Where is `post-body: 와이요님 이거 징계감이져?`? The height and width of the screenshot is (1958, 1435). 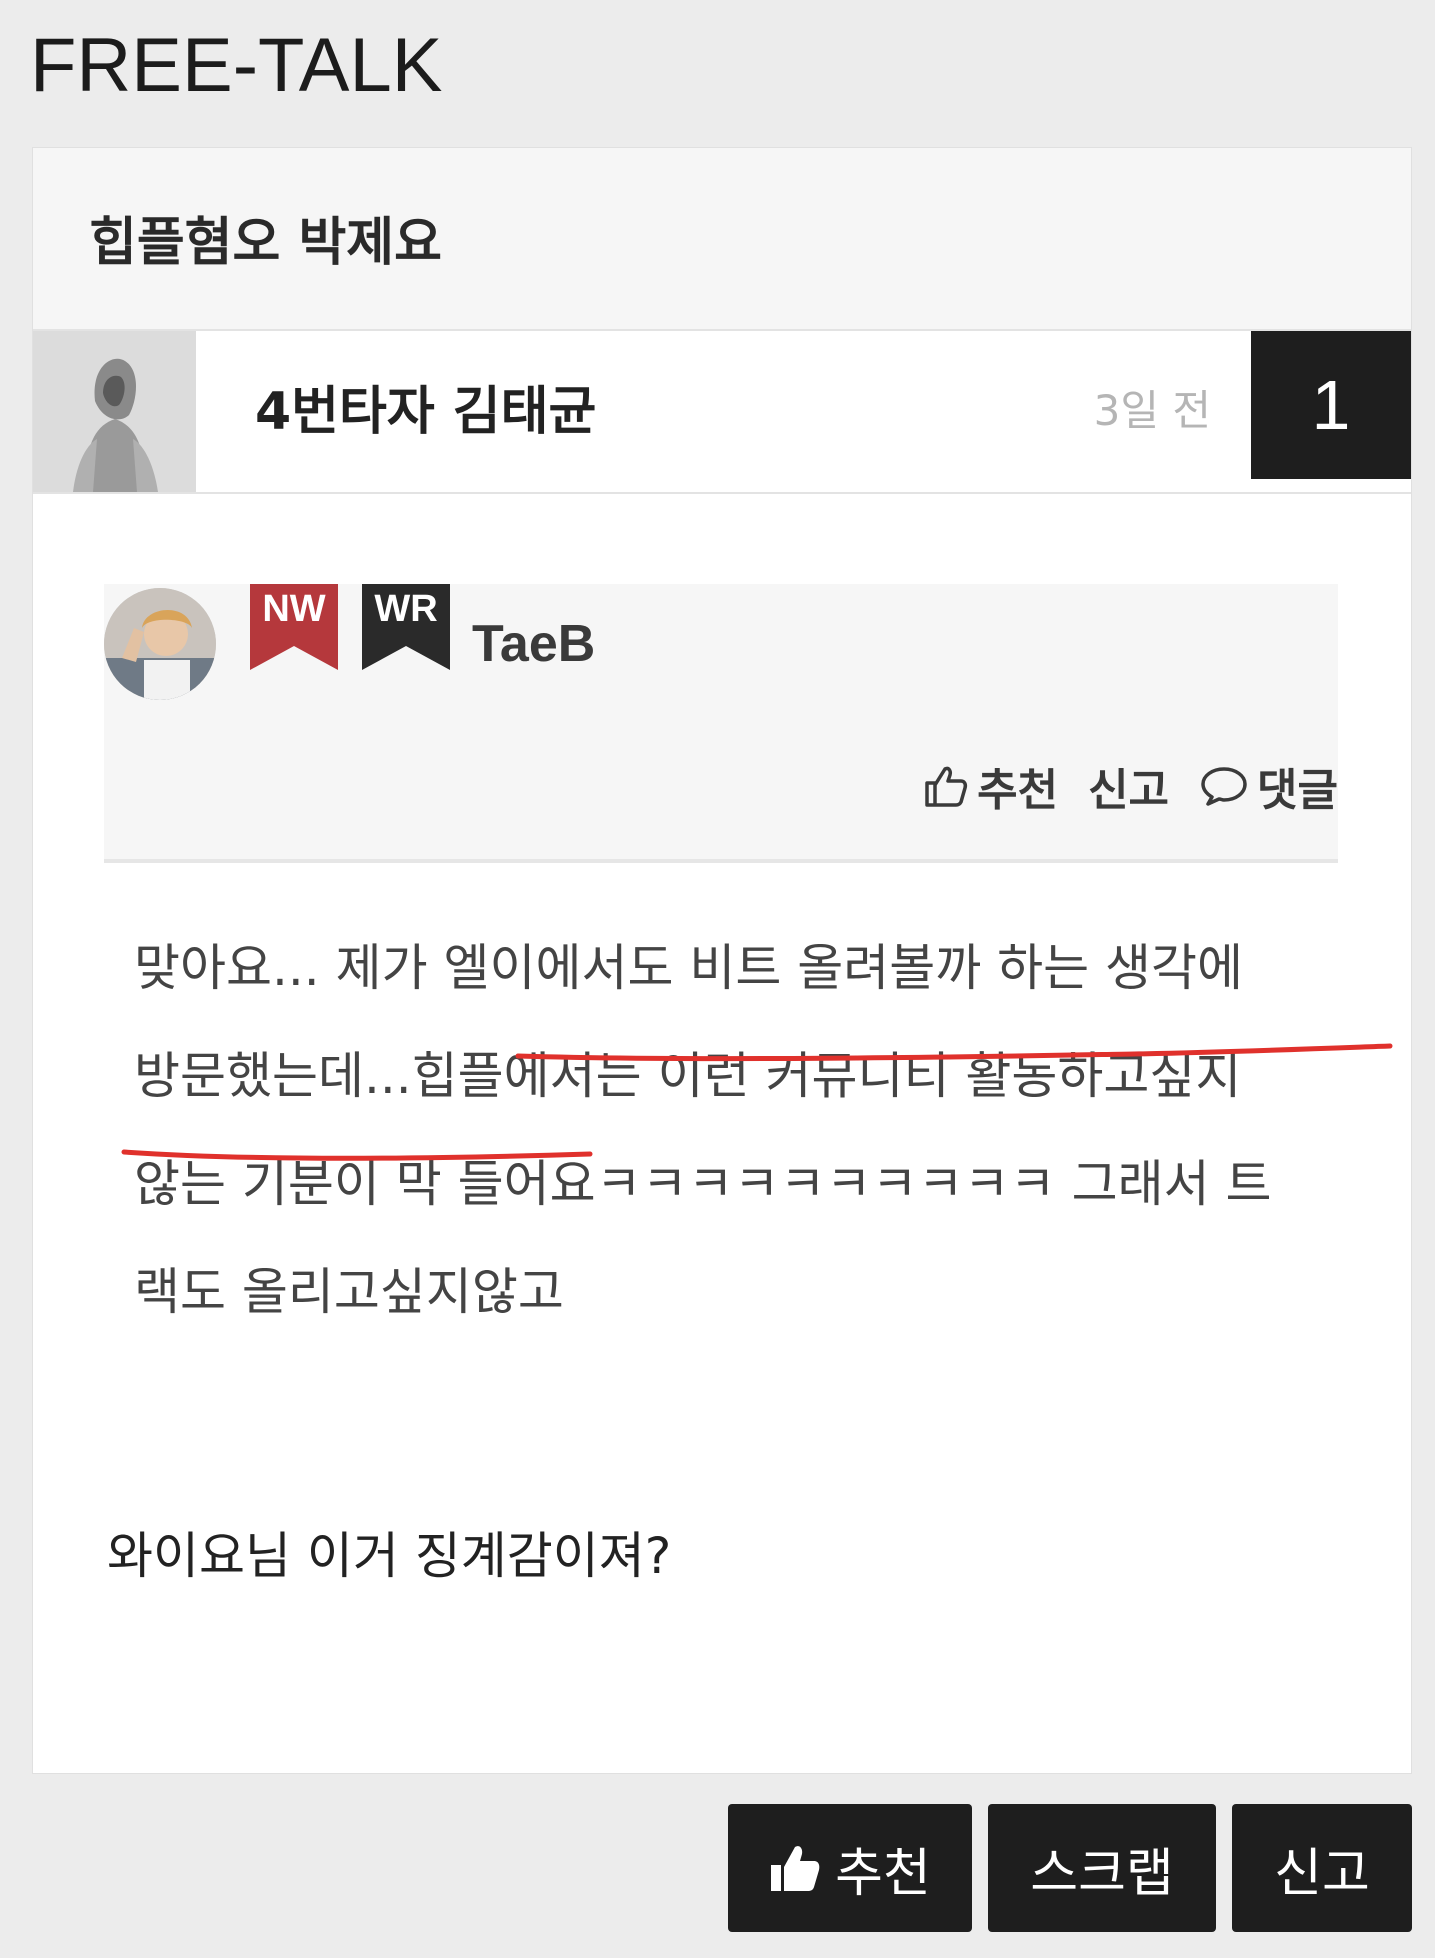 post-body: 와이요님 이거 징계감이져? is located at coordinates (389, 1556).